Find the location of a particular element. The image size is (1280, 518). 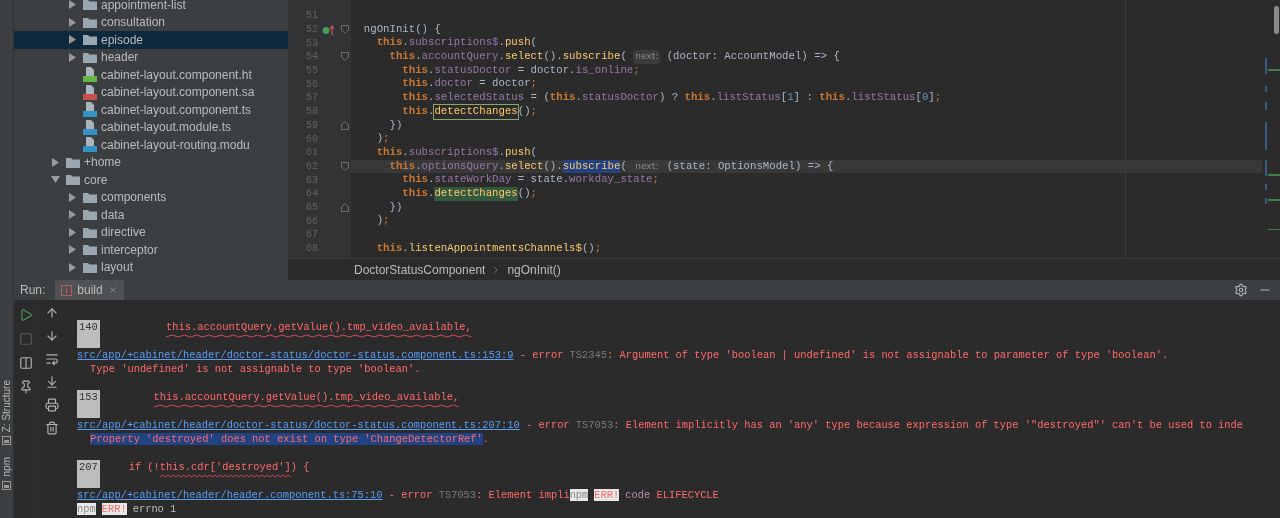

console-text: - error TS7053: Element implicitly has an 'any' type because expression of type '"destroyed"' can't be used to inde is located at coordinates (884, 425).